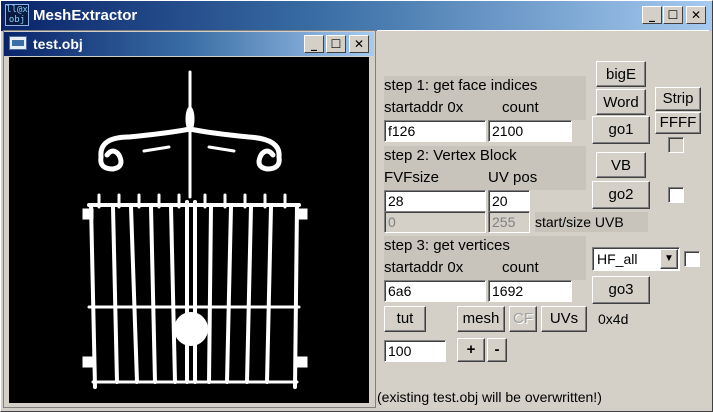 The width and height of the screenshot is (713, 412). I want to click on cf-button: CF, so click(523, 319).